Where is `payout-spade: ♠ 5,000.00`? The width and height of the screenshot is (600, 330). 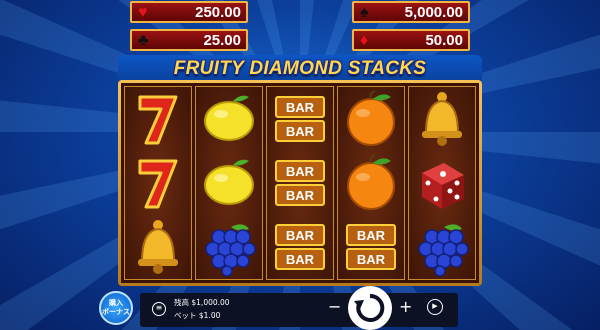
payout-spade: ♠ 5,000.00 is located at coordinates (411, 12).